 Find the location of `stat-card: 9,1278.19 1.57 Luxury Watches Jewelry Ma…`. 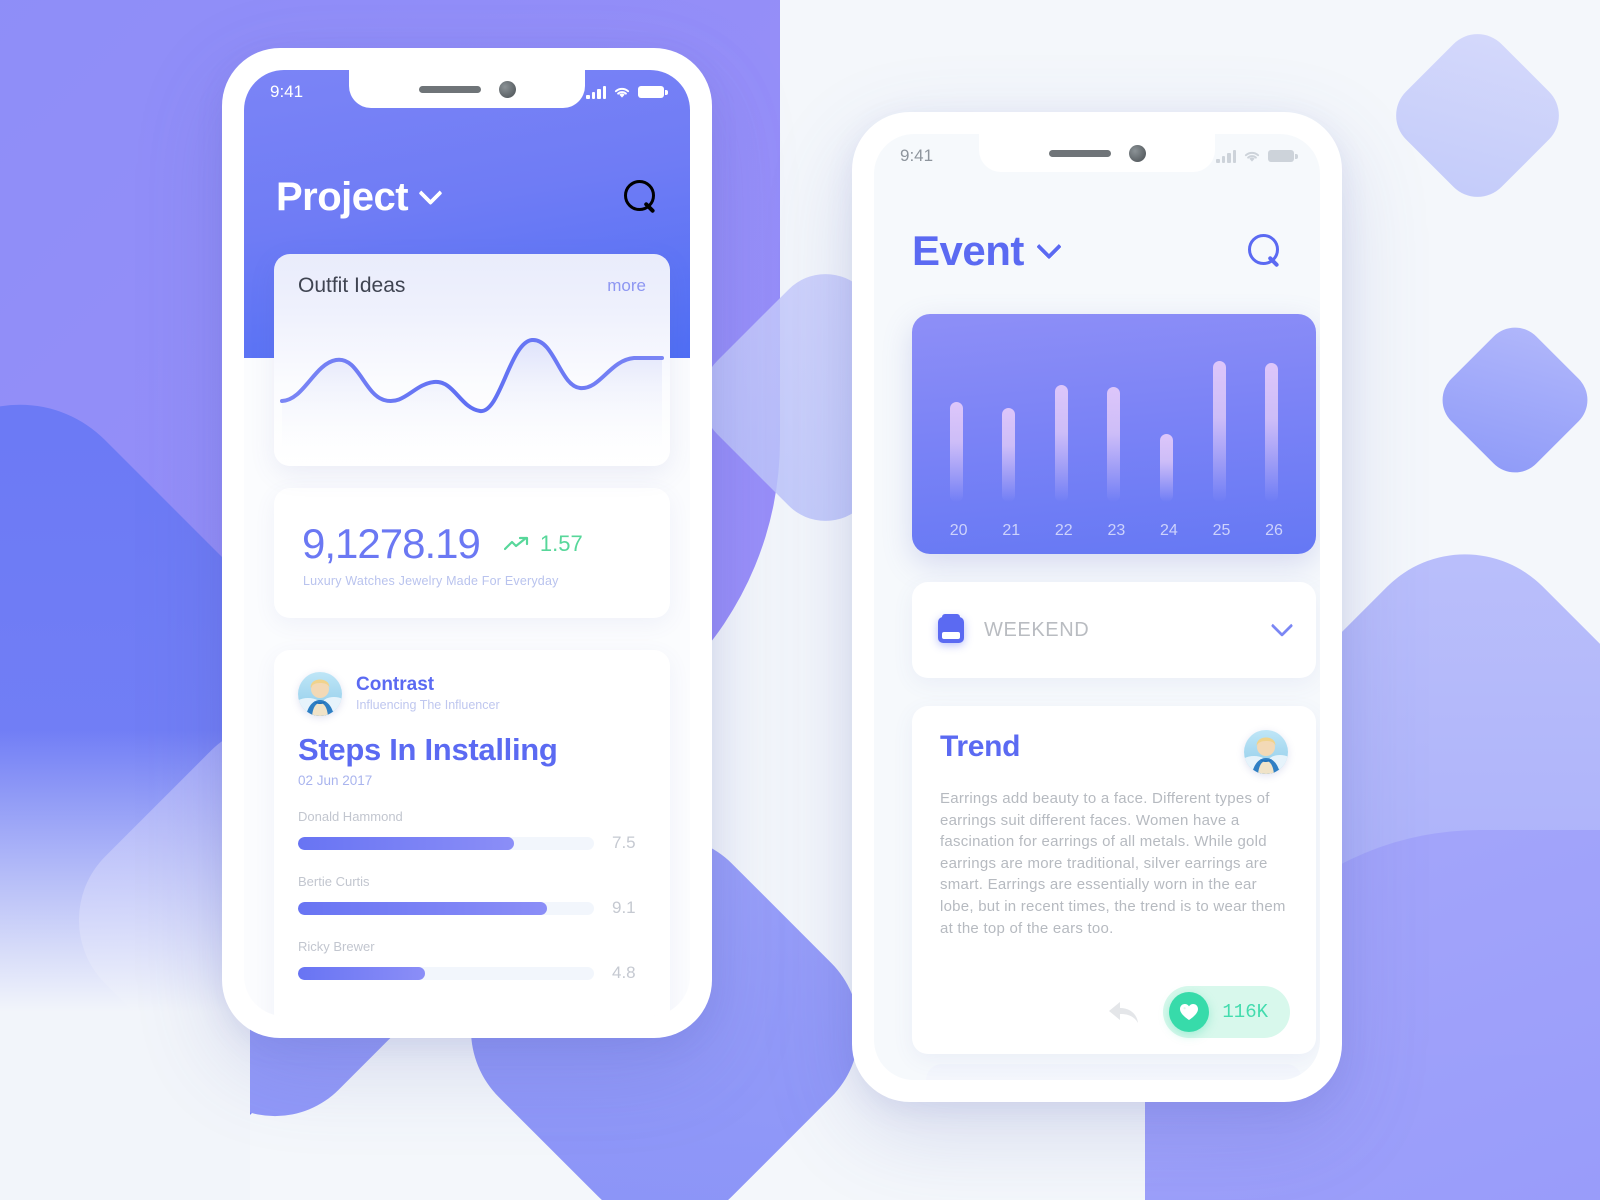

stat-card: 9,1278.19 1.57 Luxury Watches Jewelry Ma… is located at coordinates (472, 553).